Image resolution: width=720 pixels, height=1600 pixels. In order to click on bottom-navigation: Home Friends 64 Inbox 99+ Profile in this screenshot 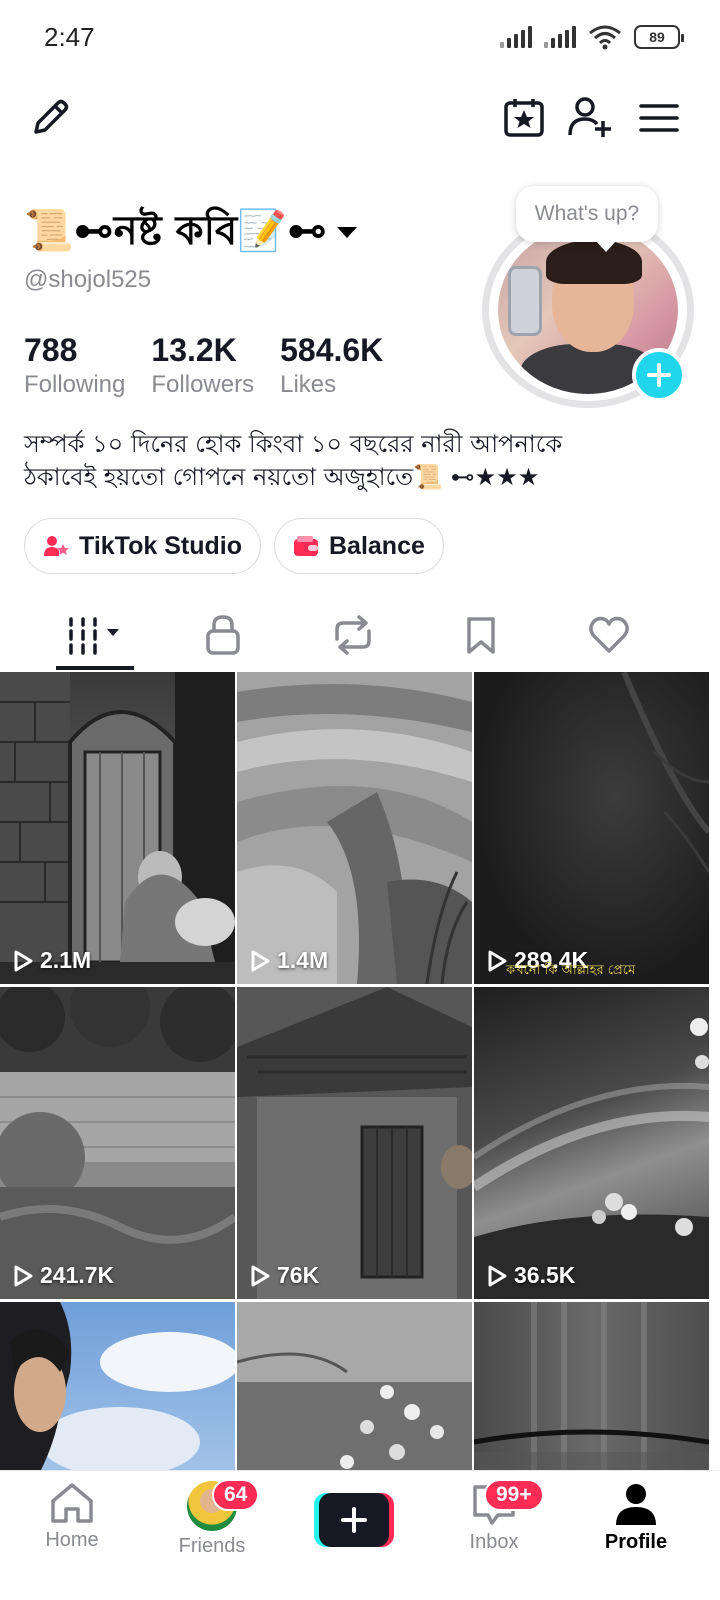, I will do `click(360, 1535)`.